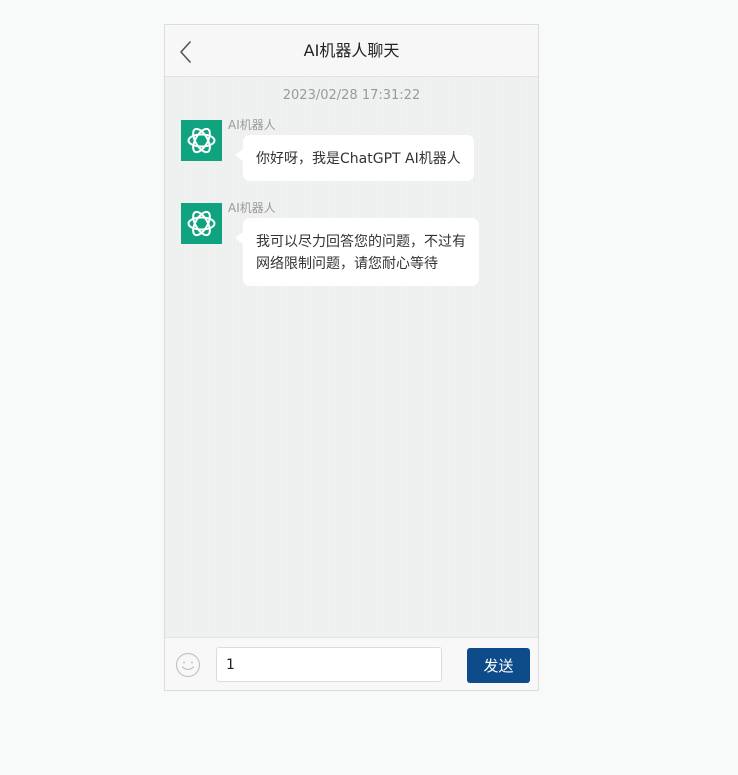 Image resolution: width=738 pixels, height=775 pixels. Describe the element at coordinates (351, 95) in the screenshot. I see `message-timestamp: 2023/02/28 17:31:22` at that location.